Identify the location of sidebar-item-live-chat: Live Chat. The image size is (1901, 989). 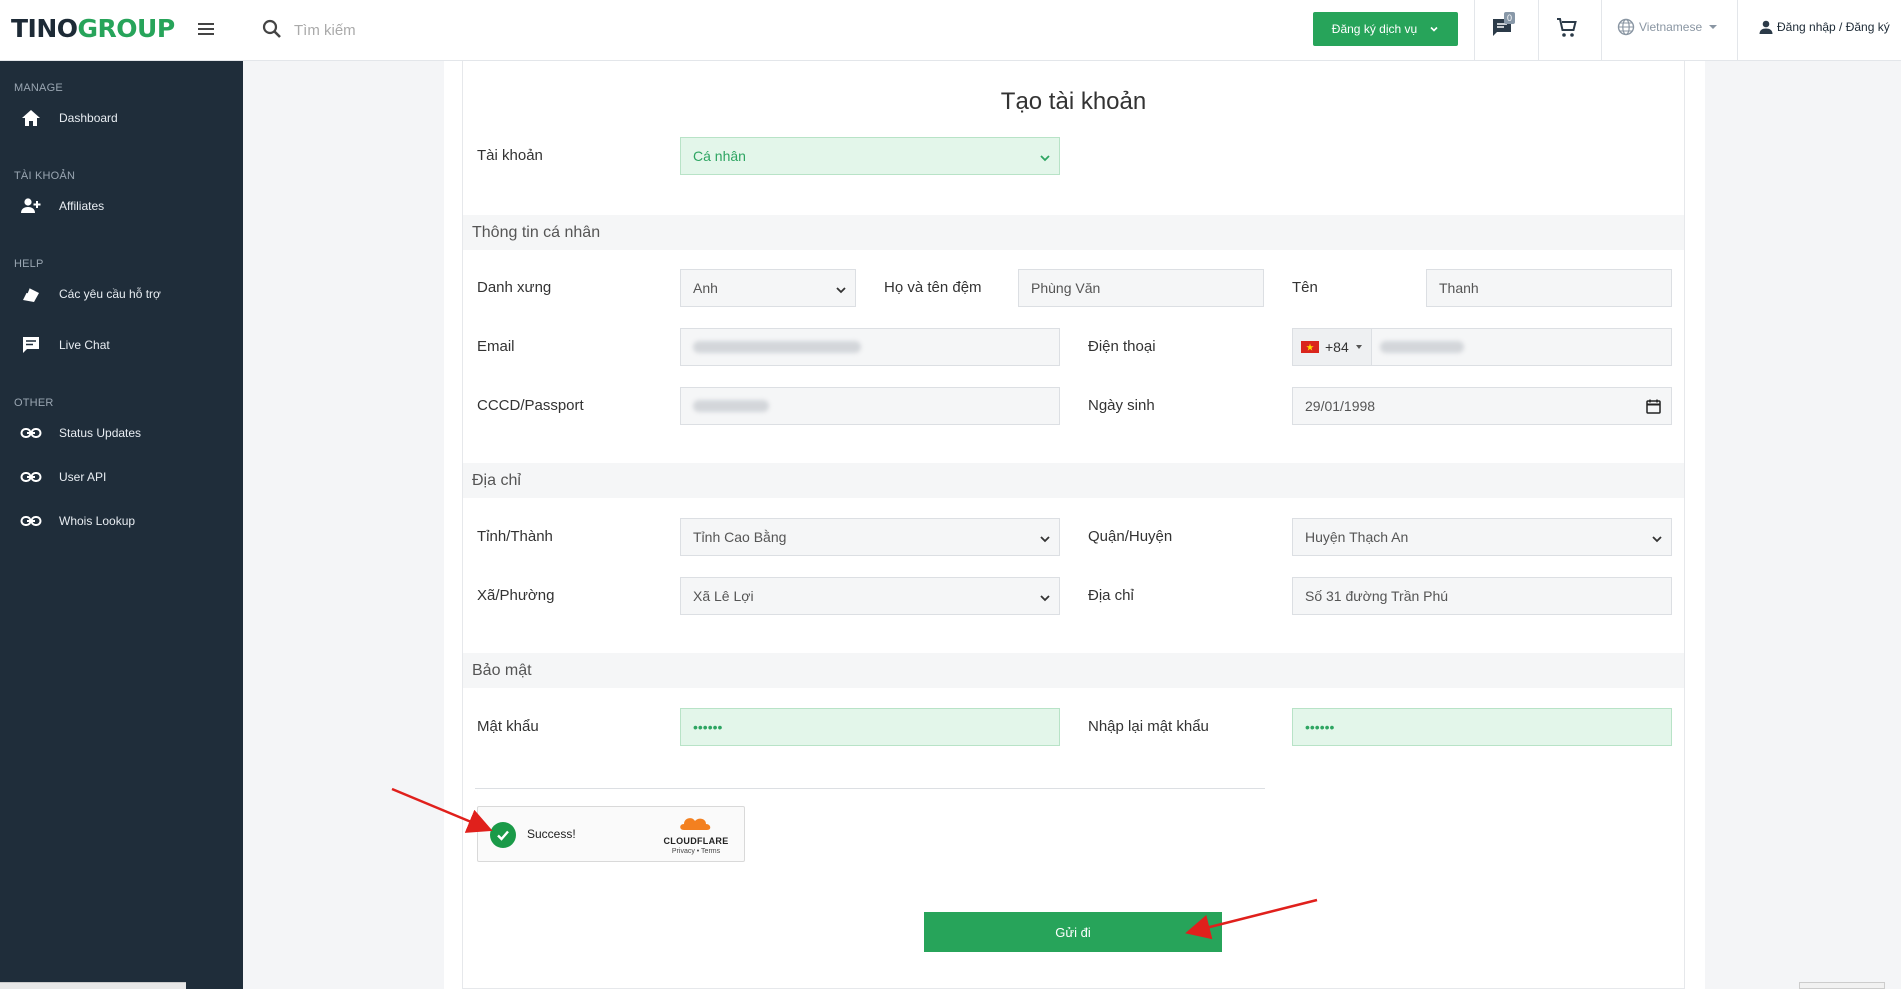
(121, 345).